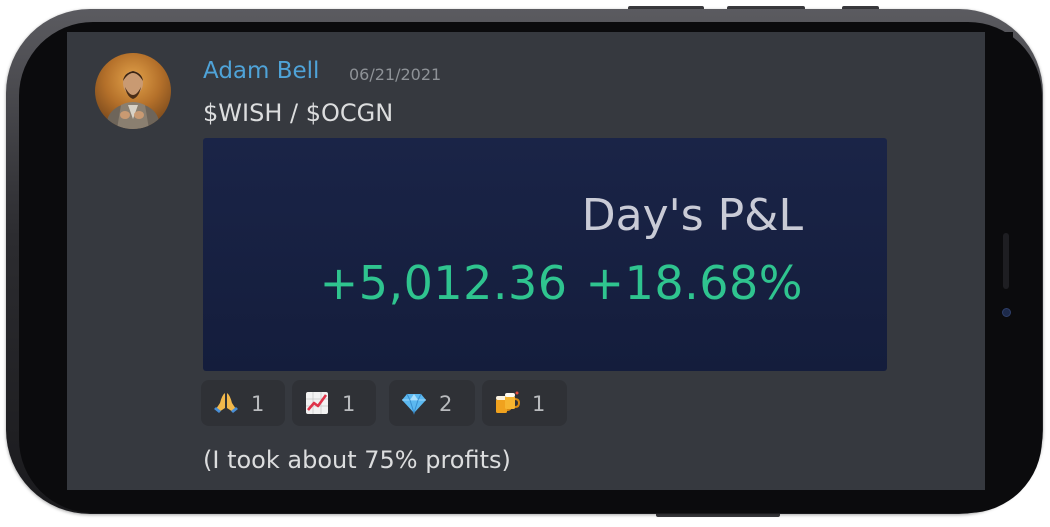 The width and height of the screenshot is (1050, 527). Describe the element at coordinates (243, 403) in the screenshot. I see `reaction-folded-hands: 1` at that location.